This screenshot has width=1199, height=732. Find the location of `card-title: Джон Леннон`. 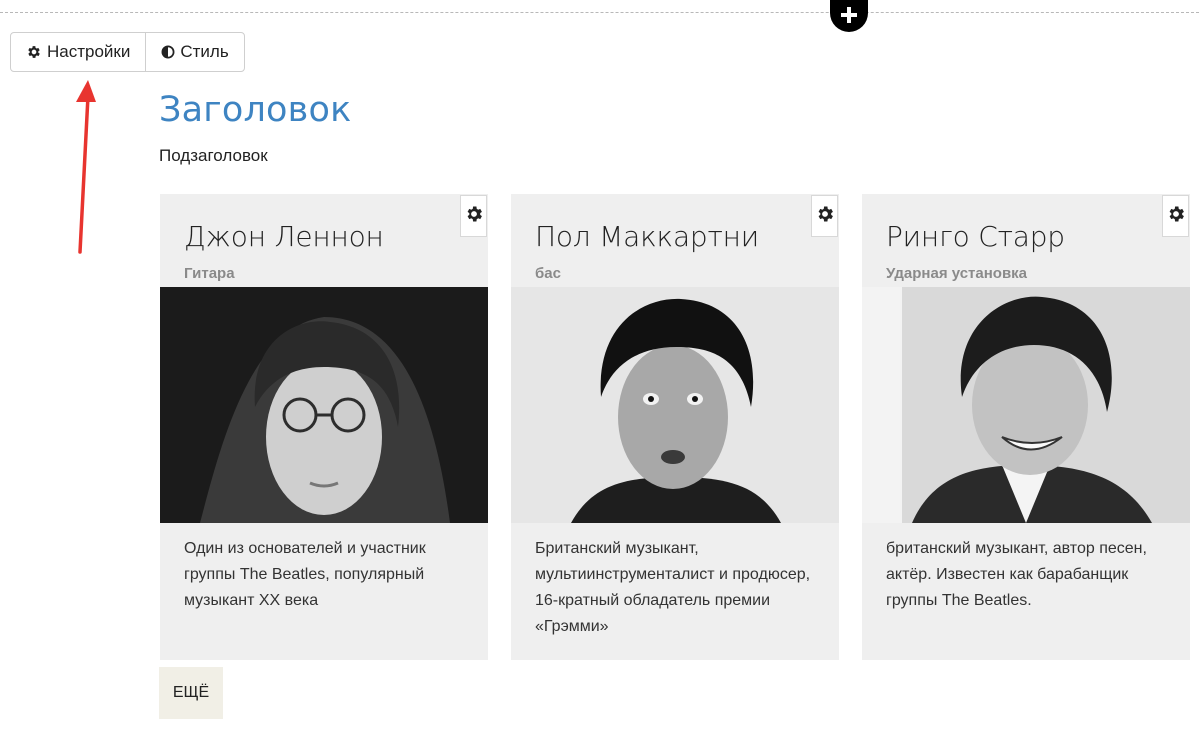

card-title: Джон Леннон is located at coordinates (284, 236).